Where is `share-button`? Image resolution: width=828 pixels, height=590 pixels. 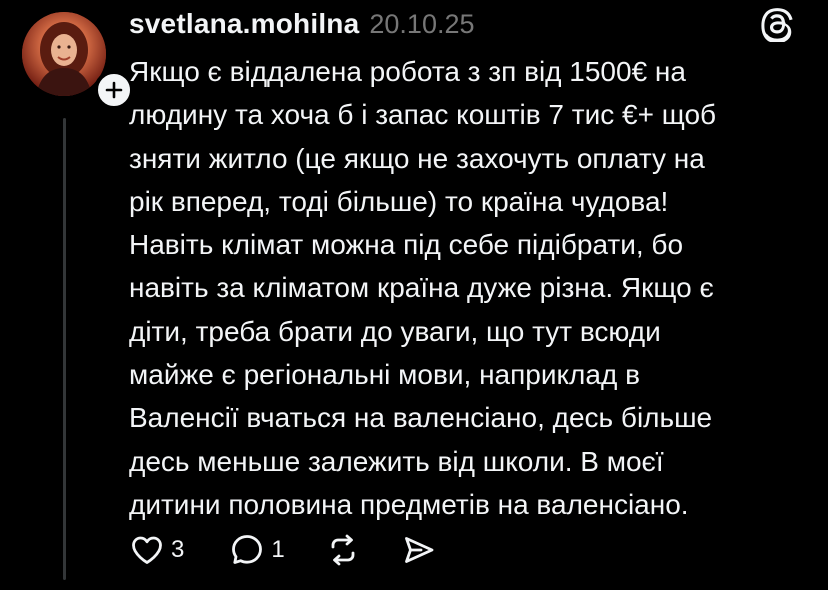
share-button is located at coordinates (419, 550).